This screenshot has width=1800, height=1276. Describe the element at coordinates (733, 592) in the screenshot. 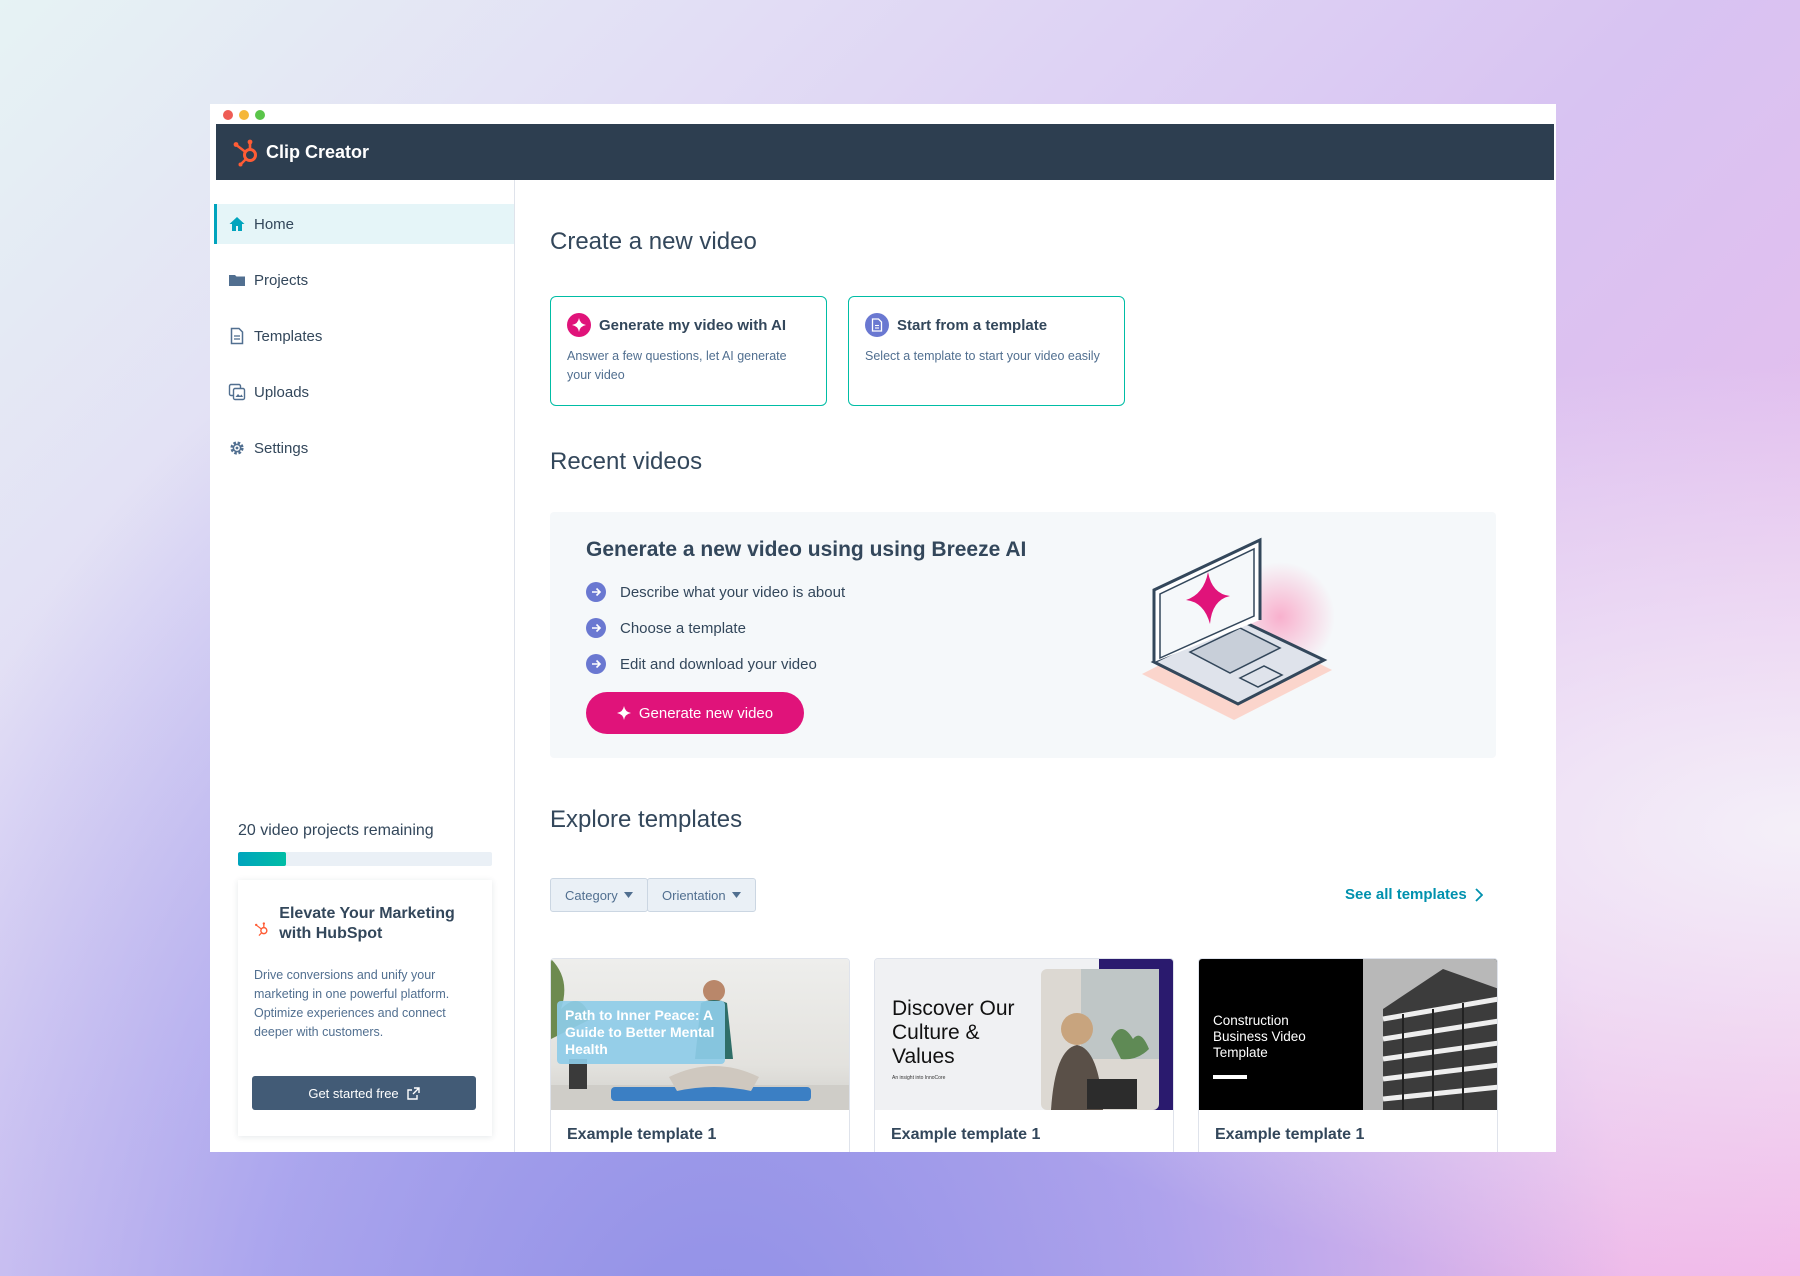

I see `breeze-step-text: Describe what your video is about` at that location.